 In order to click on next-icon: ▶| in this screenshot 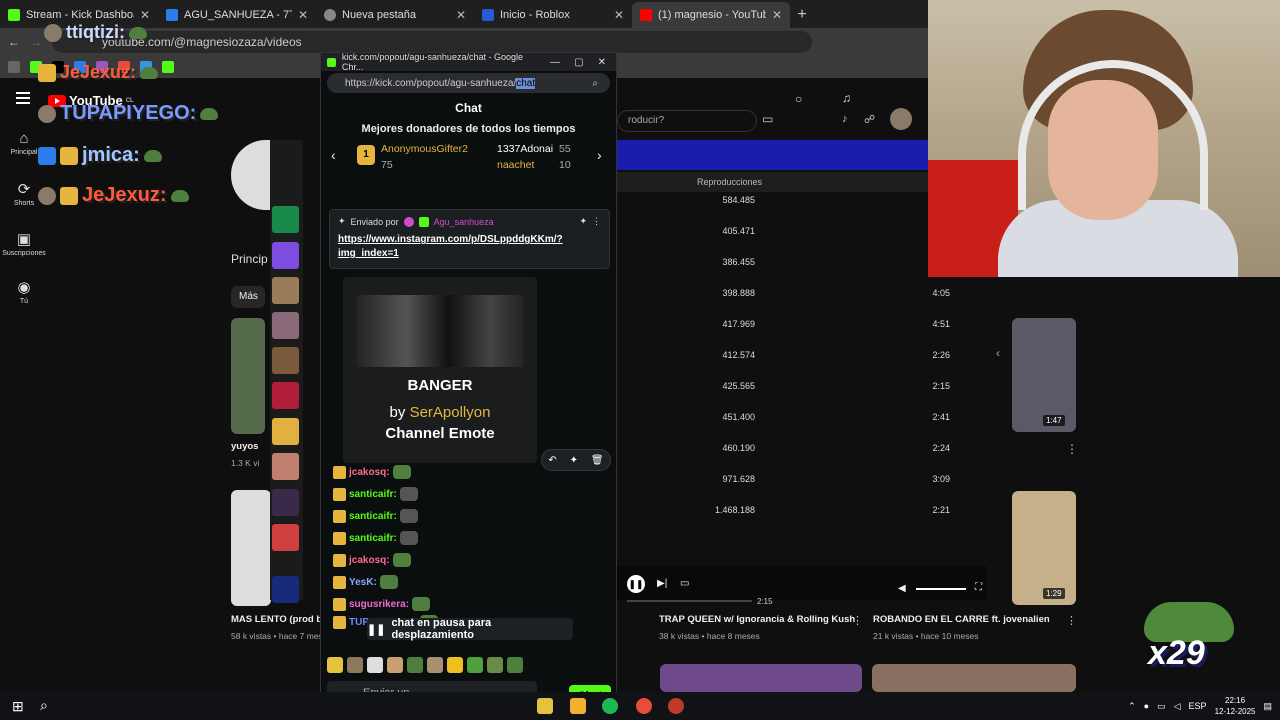, I will do `click(662, 583)`.